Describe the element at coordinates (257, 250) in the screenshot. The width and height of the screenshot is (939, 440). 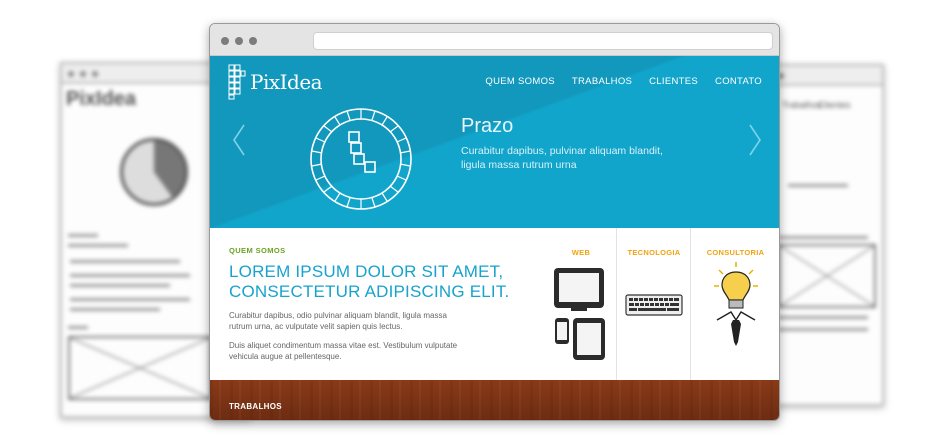
I see `section-label: QUEM SOMOS` at that location.